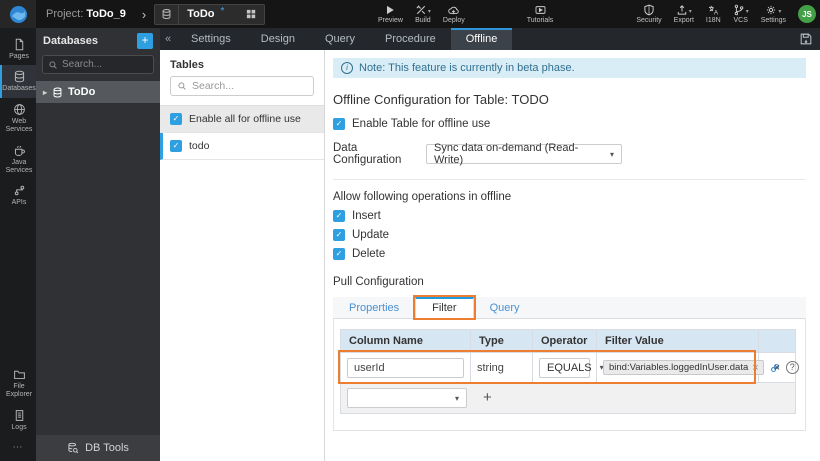  Describe the element at coordinates (501, 341) in the screenshot. I see `header-type: Type` at that location.